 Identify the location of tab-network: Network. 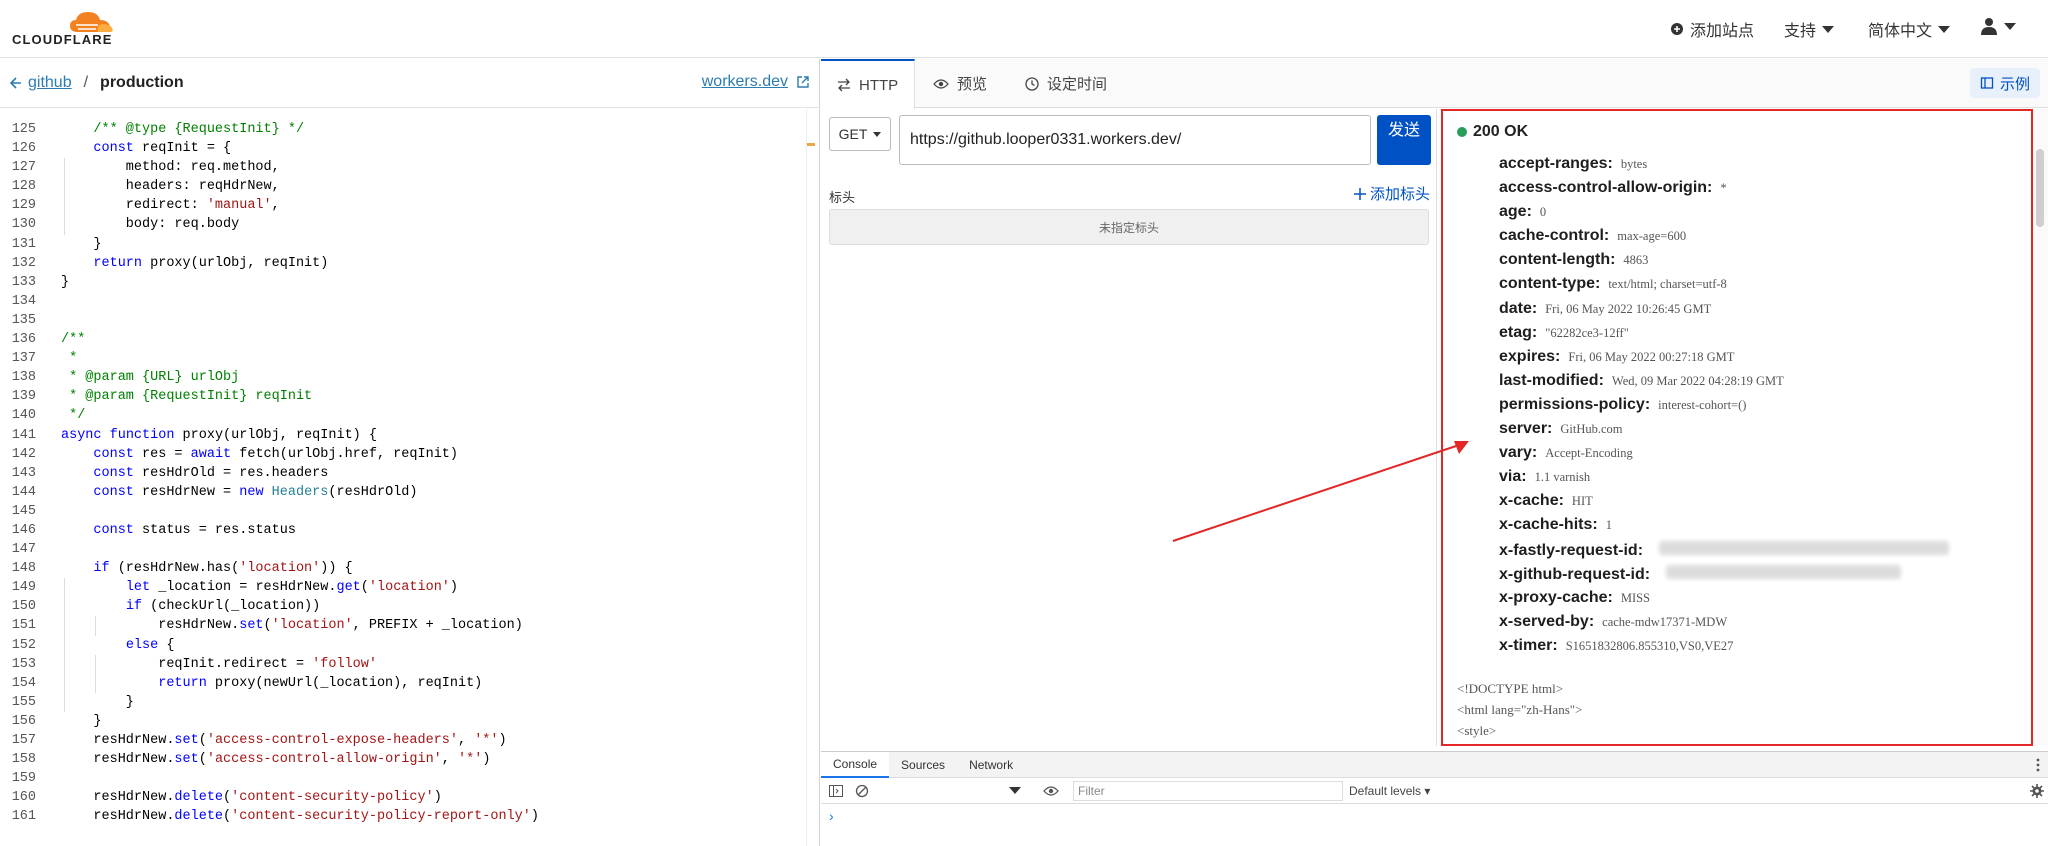
(991, 765).